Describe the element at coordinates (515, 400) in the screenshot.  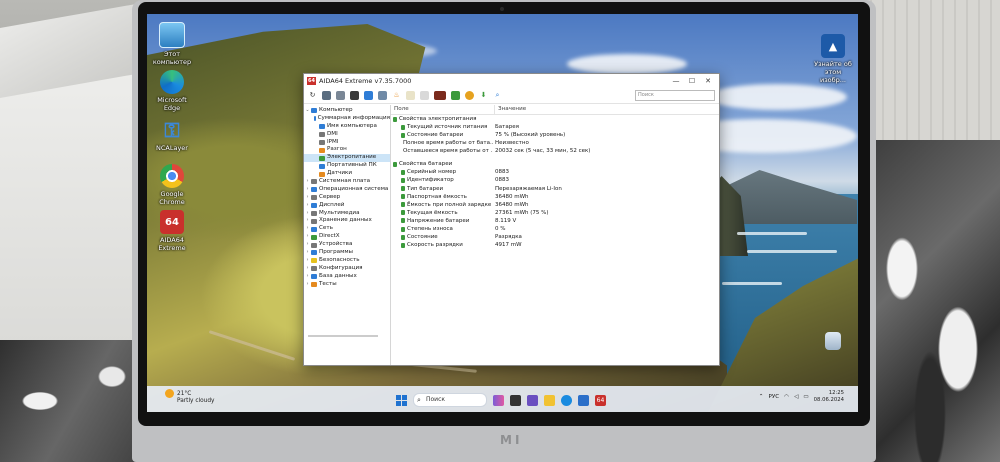
I see `task-view-icon` at that location.